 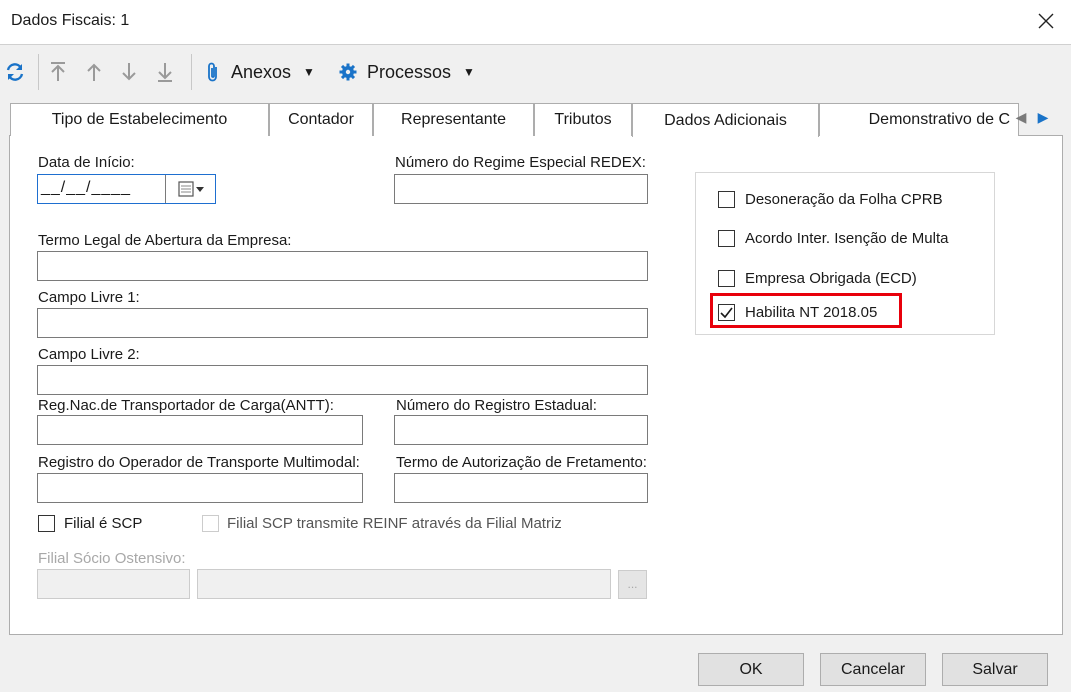 What do you see at coordinates (70, 20) in the screenshot?
I see `window-title: Dados Fiscais: 1` at bounding box center [70, 20].